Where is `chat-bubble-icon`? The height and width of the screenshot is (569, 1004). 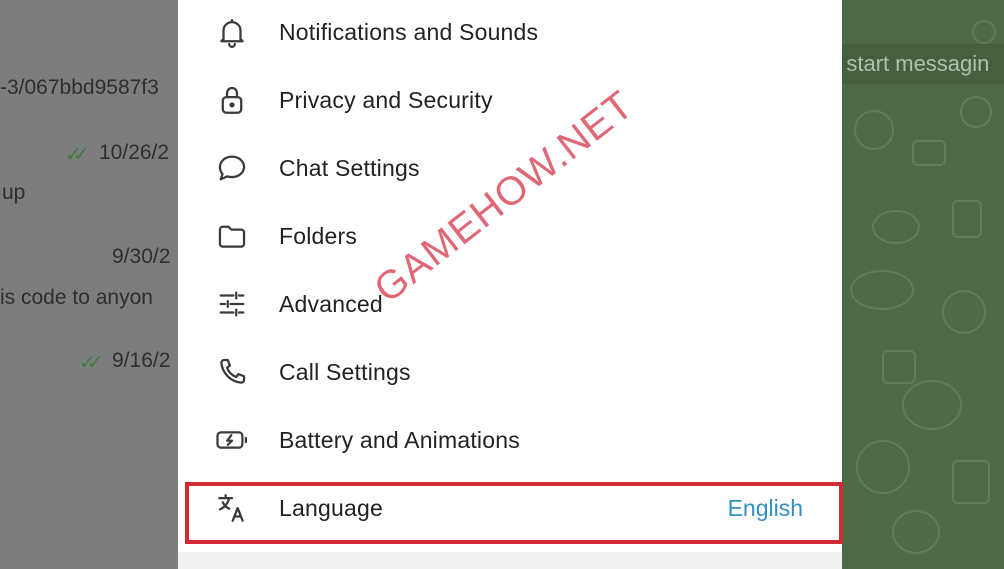 chat-bubble-icon is located at coordinates (232, 168).